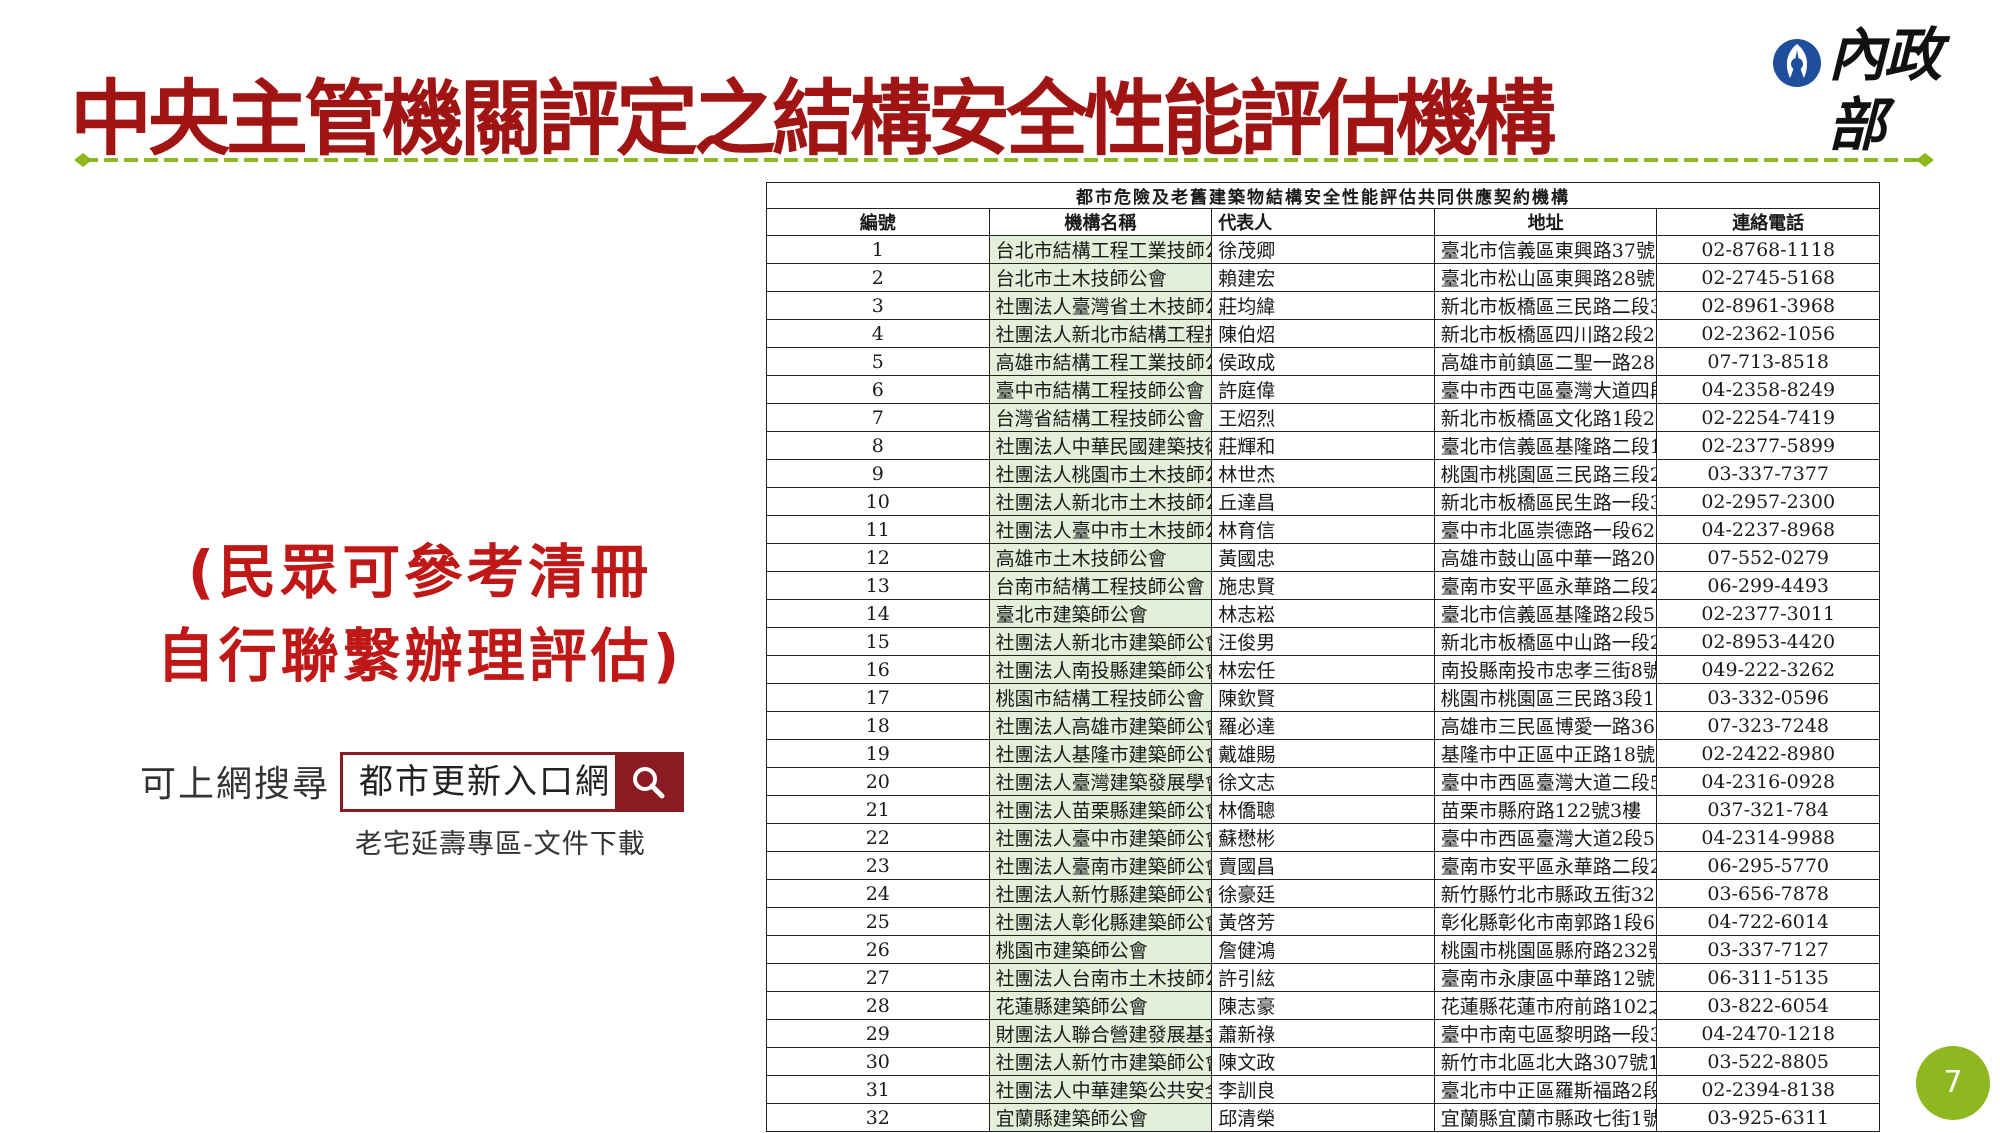  What do you see at coordinates (1323, 977) in the screenshot?
I see `row-representative: 許引絃` at bounding box center [1323, 977].